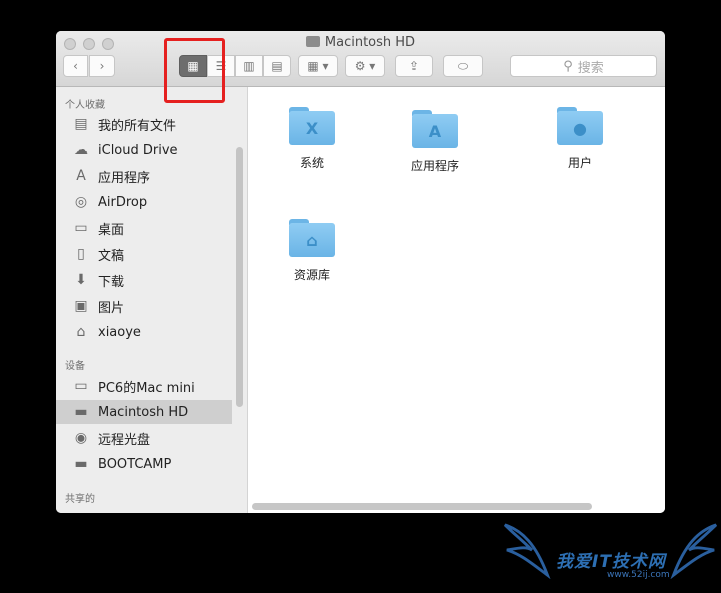 The height and width of the screenshot is (593, 721). I want to click on system-badge-icon: X, so click(312, 128).